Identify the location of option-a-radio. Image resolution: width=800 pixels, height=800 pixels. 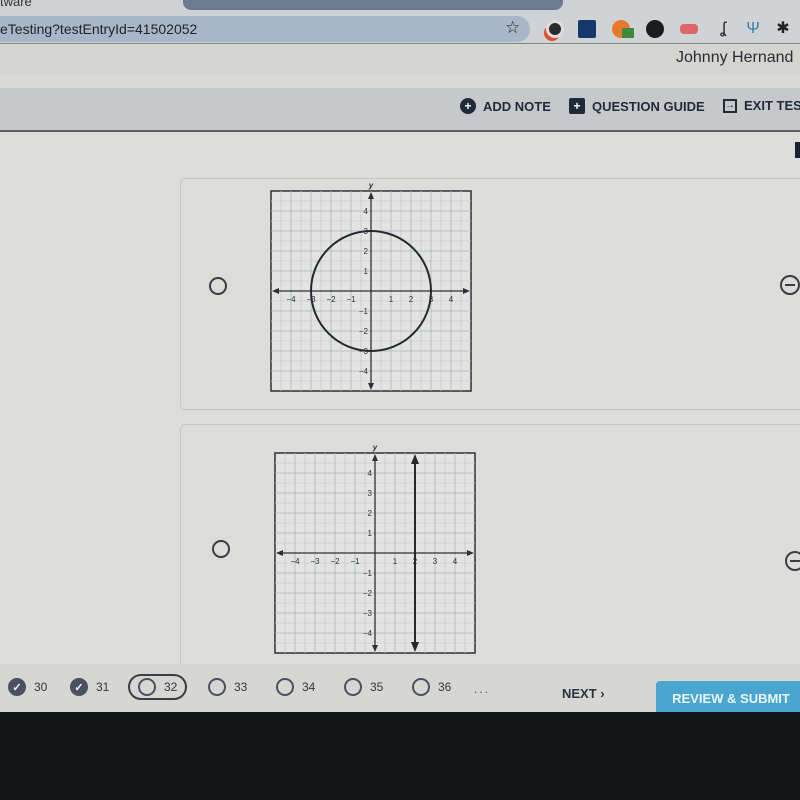
(218, 286).